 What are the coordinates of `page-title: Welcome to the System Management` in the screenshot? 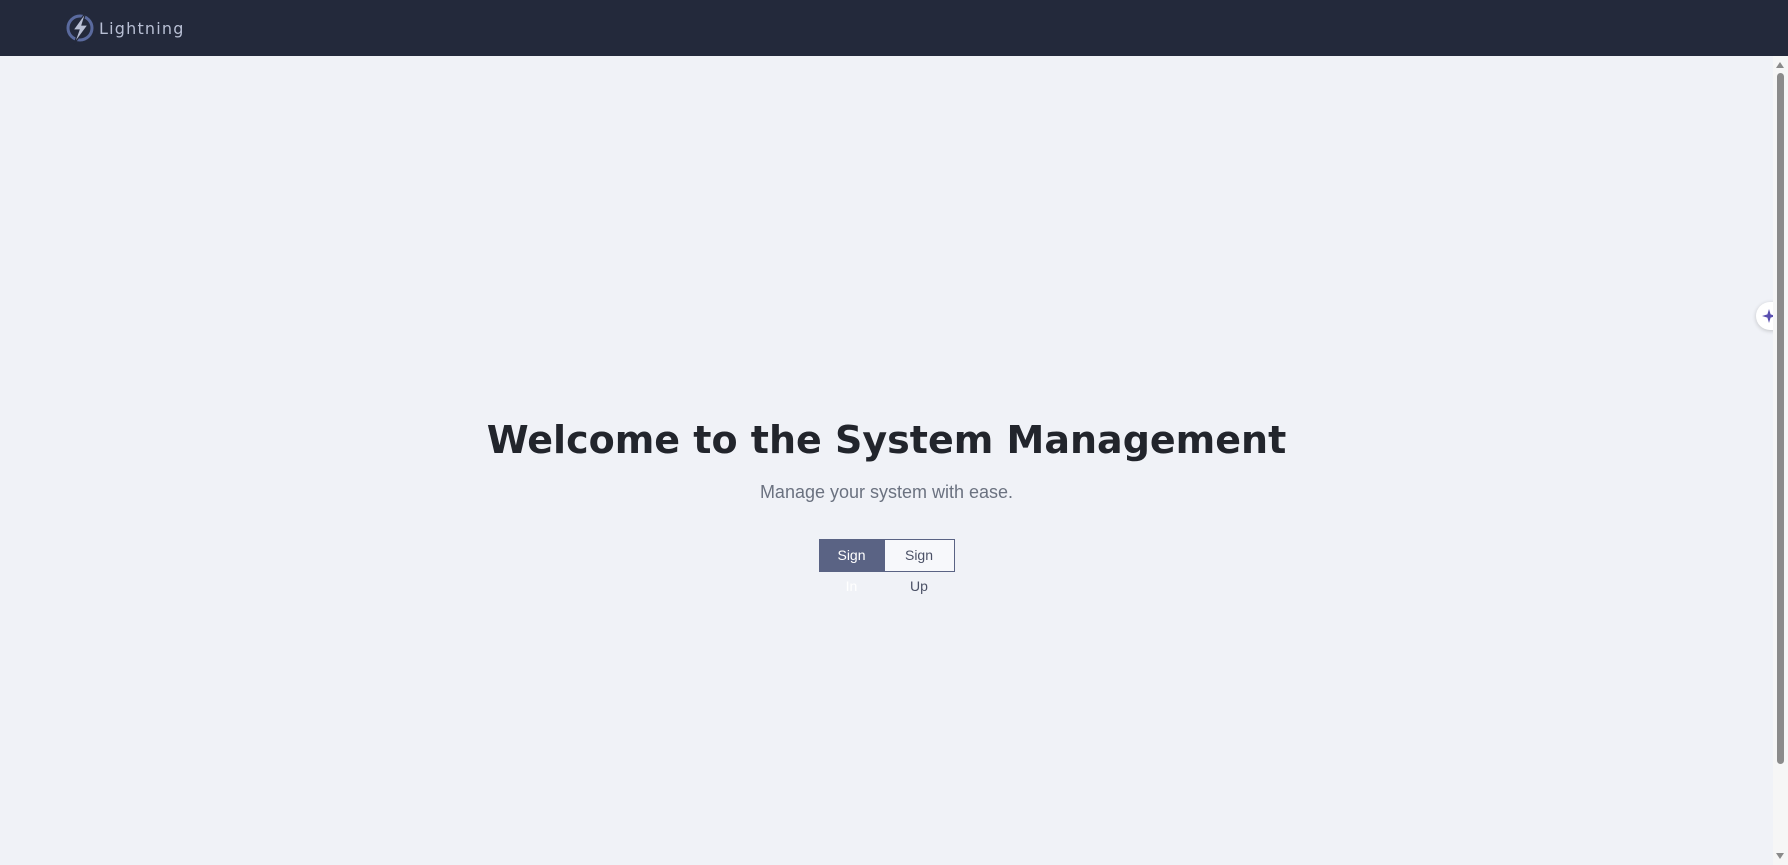 It's located at (886, 440).